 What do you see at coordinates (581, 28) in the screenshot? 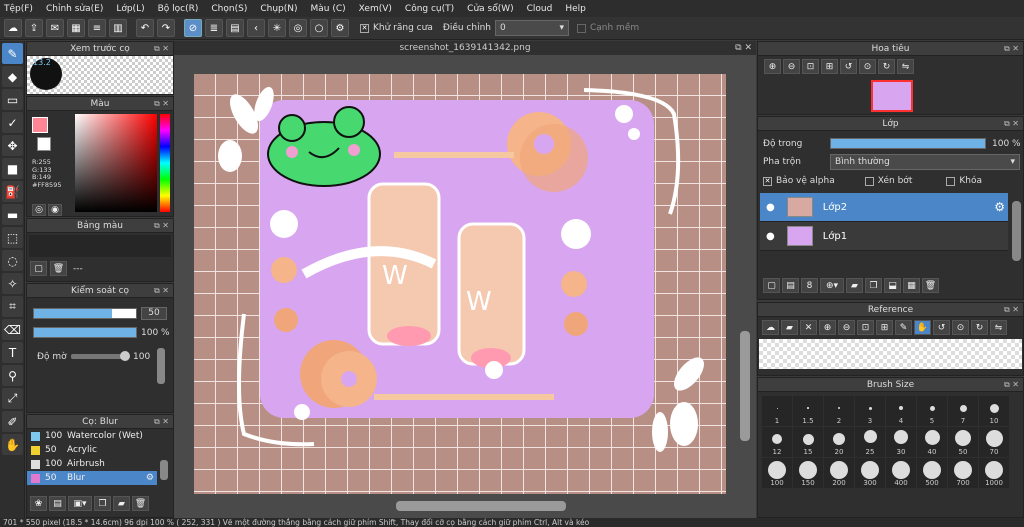
I see `smooth-checkbox` at bounding box center [581, 28].